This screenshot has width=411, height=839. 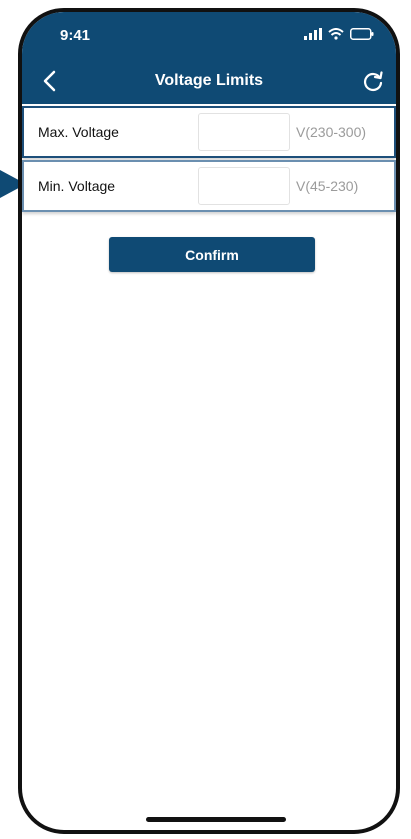 I want to click on status-bar: 9:41, so click(x=209, y=35).